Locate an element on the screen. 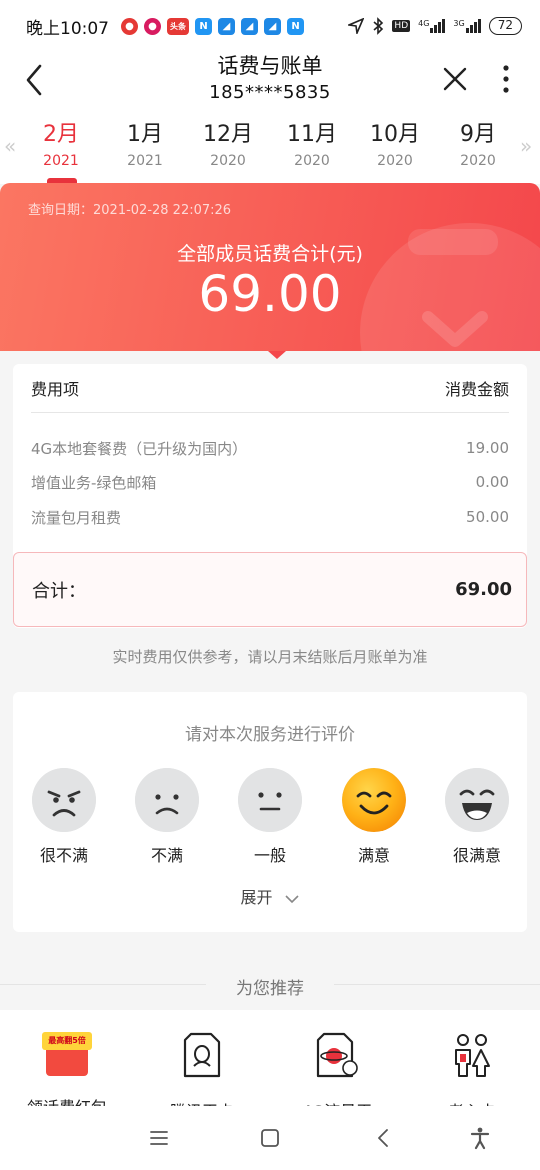 The image size is (540, 1170). header-title-block: 话费与账单 185****5835 is located at coordinates (270, 79).